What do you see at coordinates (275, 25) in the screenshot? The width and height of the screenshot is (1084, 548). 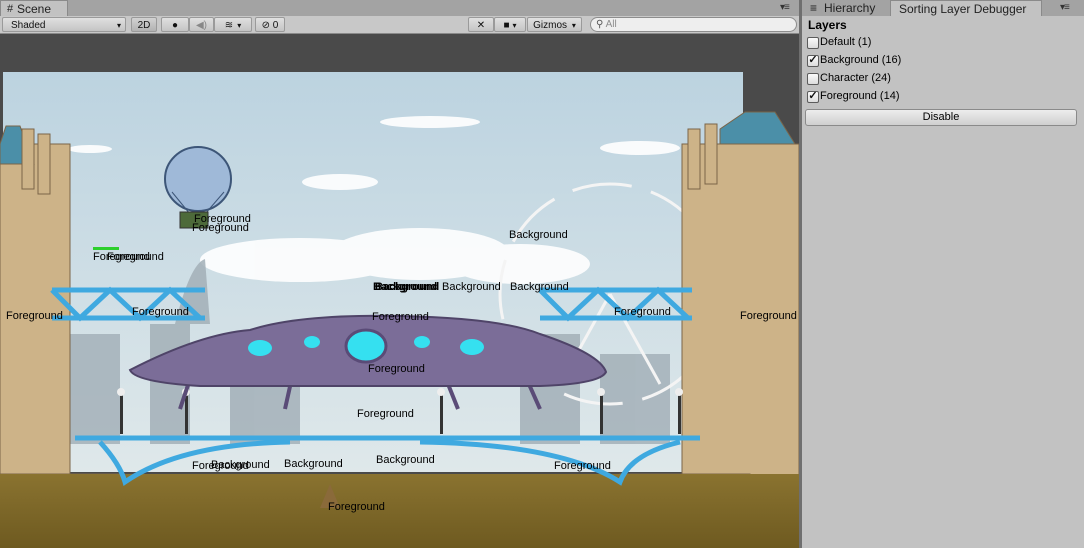 I see `hidden-count: 0` at bounding box center [275, 25].